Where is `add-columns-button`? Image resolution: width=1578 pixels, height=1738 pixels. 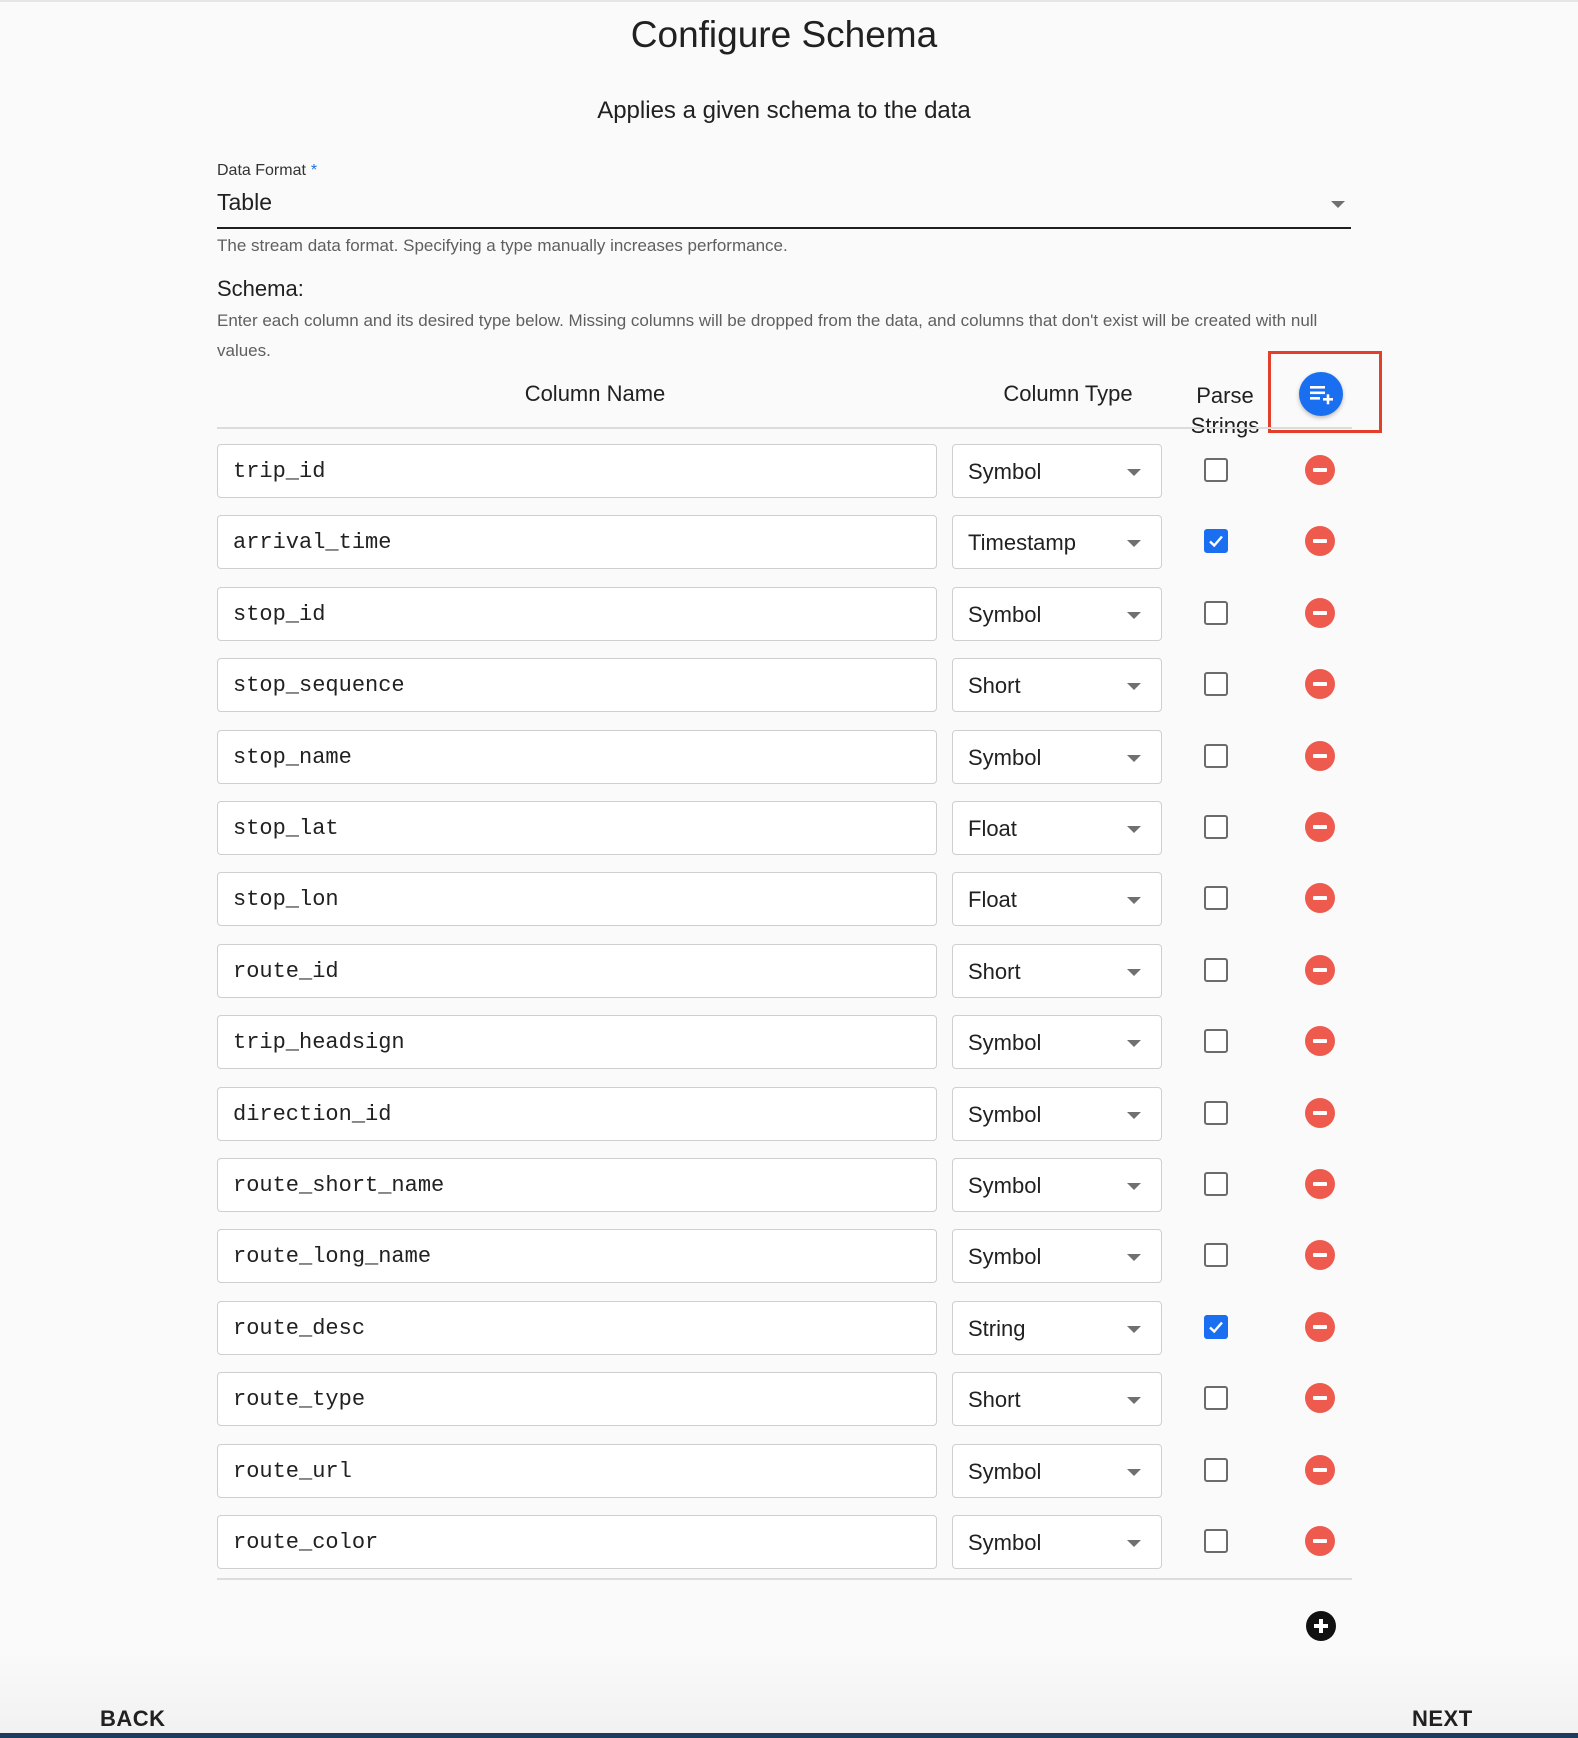 add-columns-button is located at coordinates (1321, 394).